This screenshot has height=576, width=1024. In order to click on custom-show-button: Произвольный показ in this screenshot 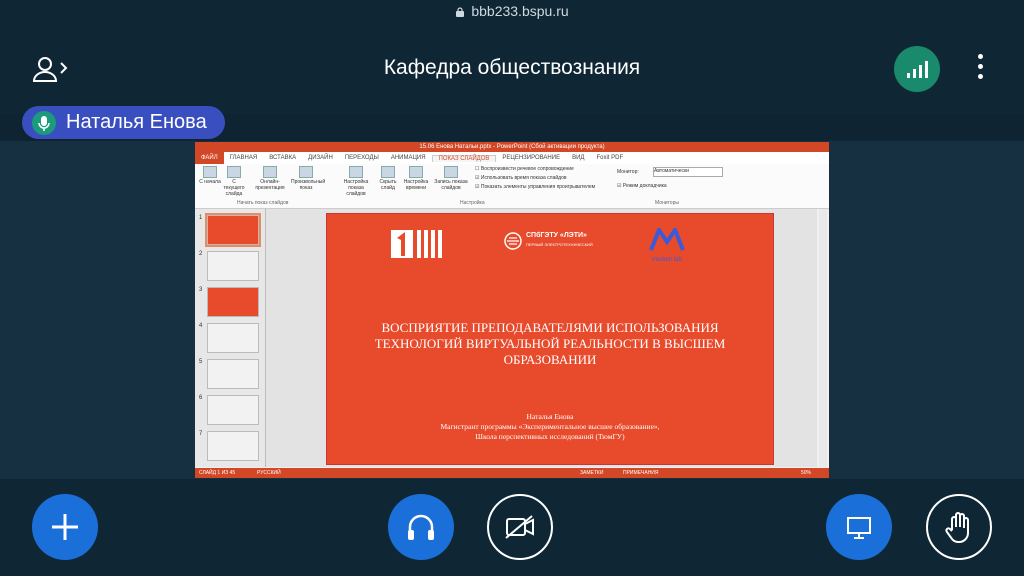, I will do `click(308, 177)`.